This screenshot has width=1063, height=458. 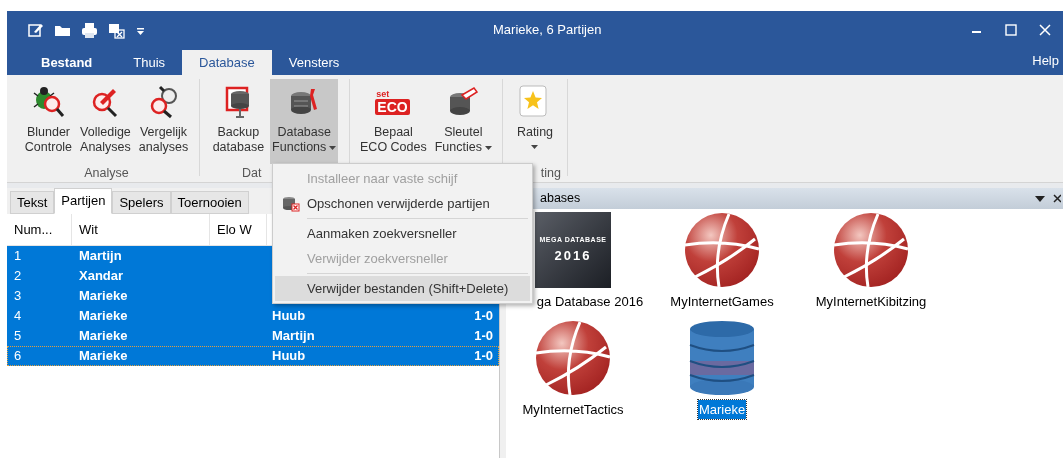 I want to click on ribbon-tab: Thuis, so click(x=149, y=62).